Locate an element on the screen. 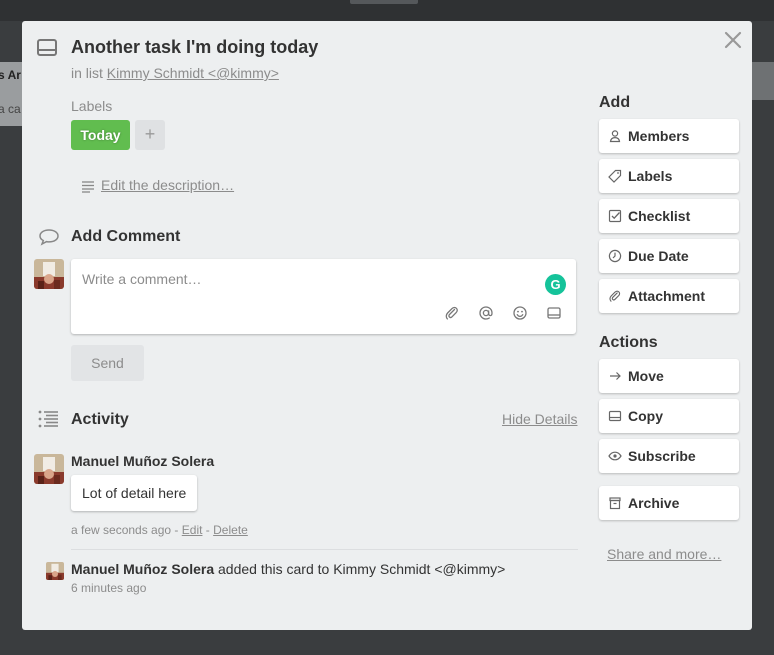 This screenshot has width=774, height=655. paperclip-icon is located at coordinates (615, 296).